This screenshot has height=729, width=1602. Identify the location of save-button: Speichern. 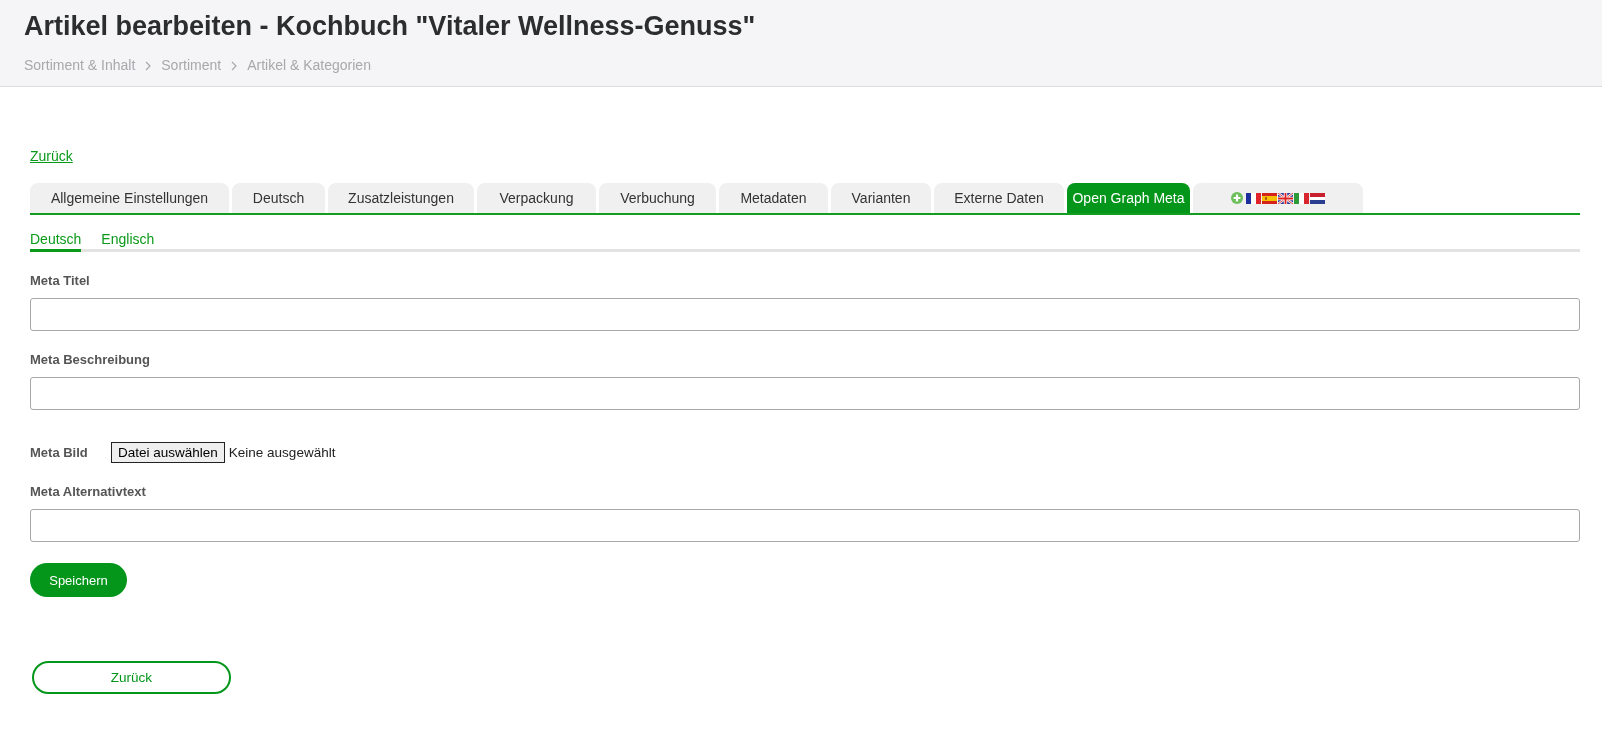
(78, 580).